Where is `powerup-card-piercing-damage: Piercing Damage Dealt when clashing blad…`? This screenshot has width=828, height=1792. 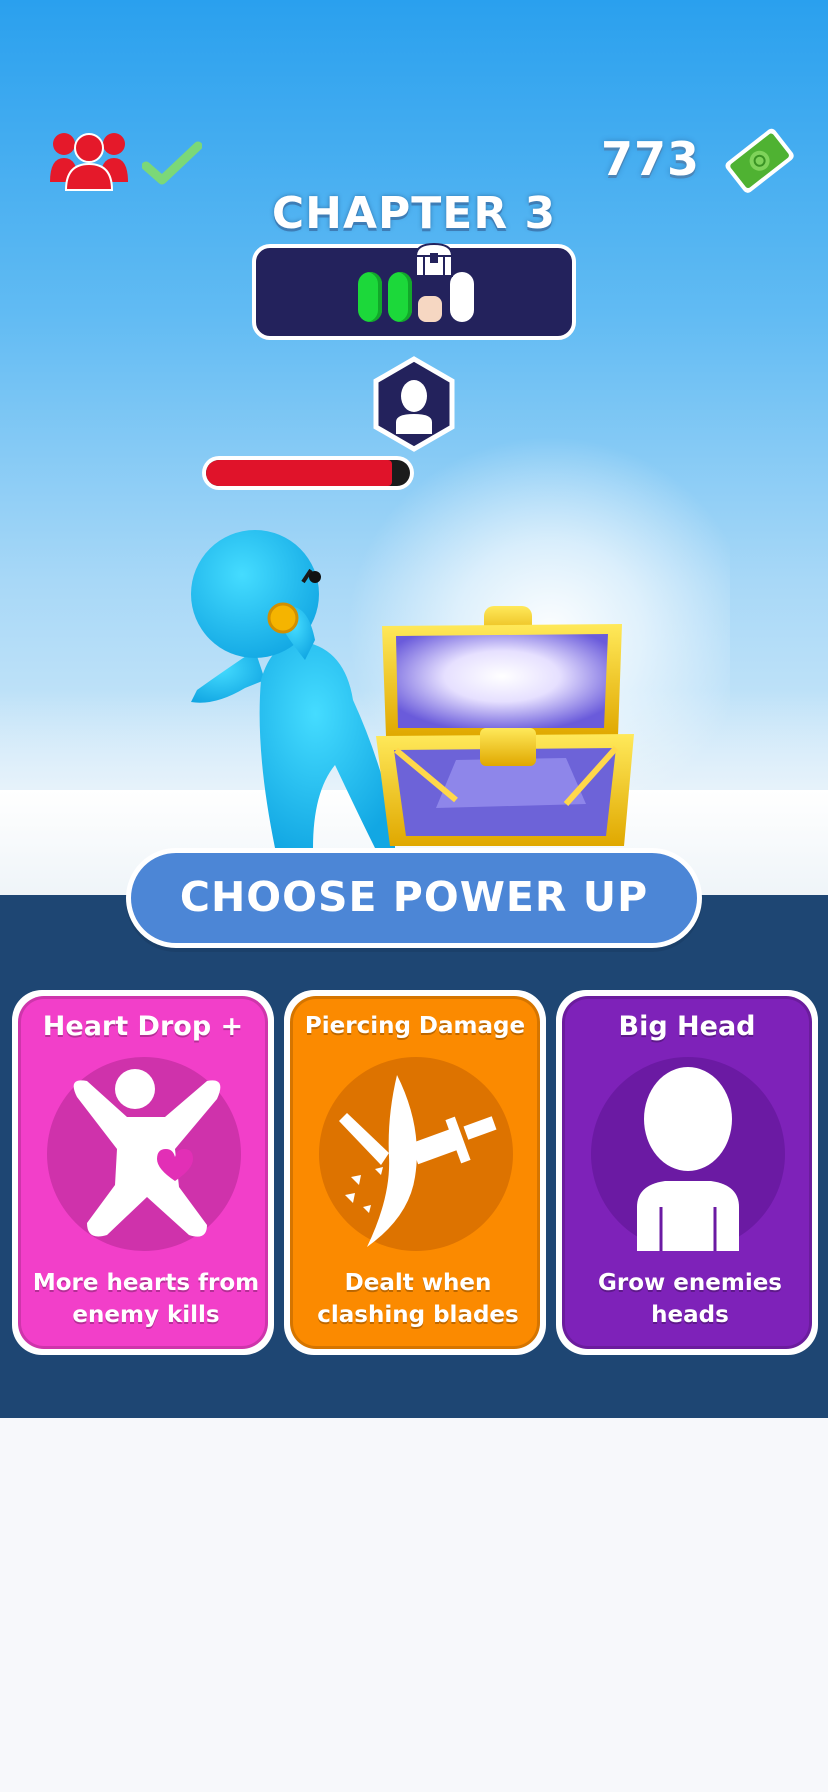 powerup-card-piercing-damage: Piercing Damage Dealt when clashing blad… is located at coordinates (415, 1172).